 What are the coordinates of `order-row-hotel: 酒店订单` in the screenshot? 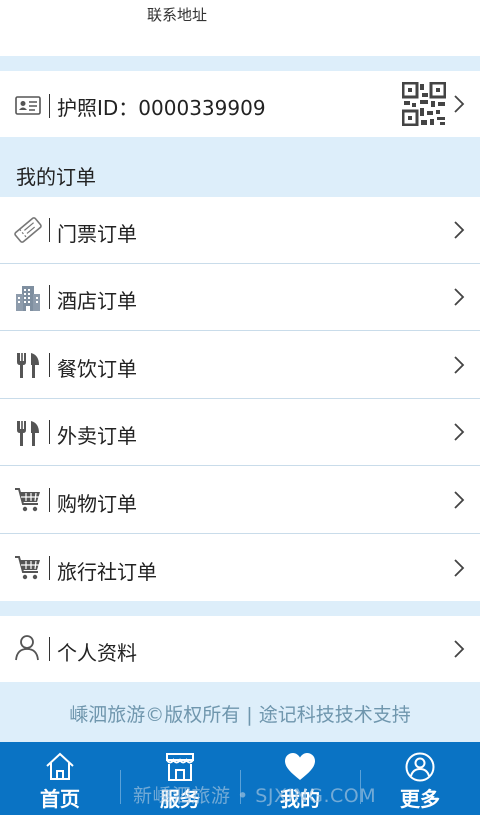 It's located at (240, 297).